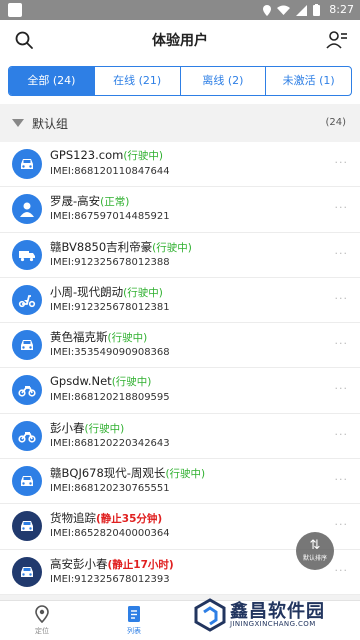  I want to click on list-icon, so click(134, 614).